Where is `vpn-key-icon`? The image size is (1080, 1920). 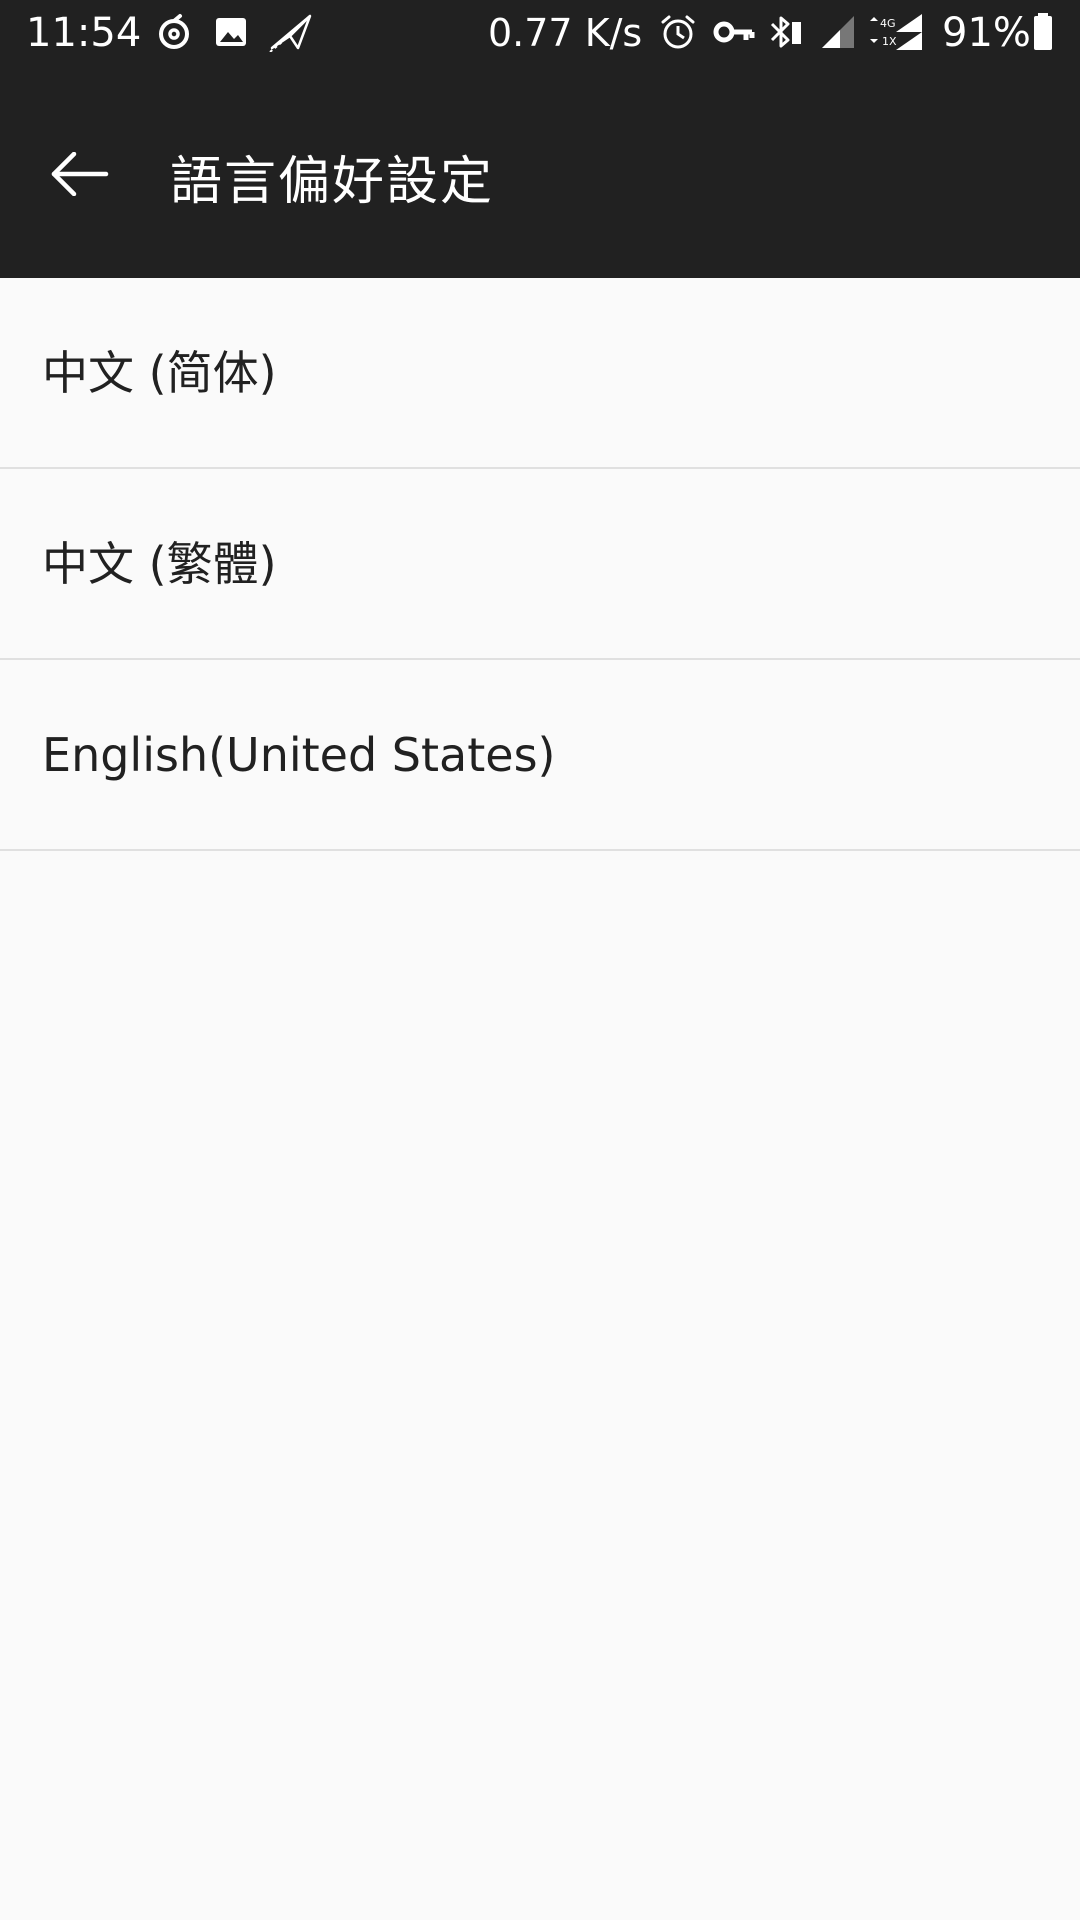 vpn-key-icon is located at coordinates (734, 32).